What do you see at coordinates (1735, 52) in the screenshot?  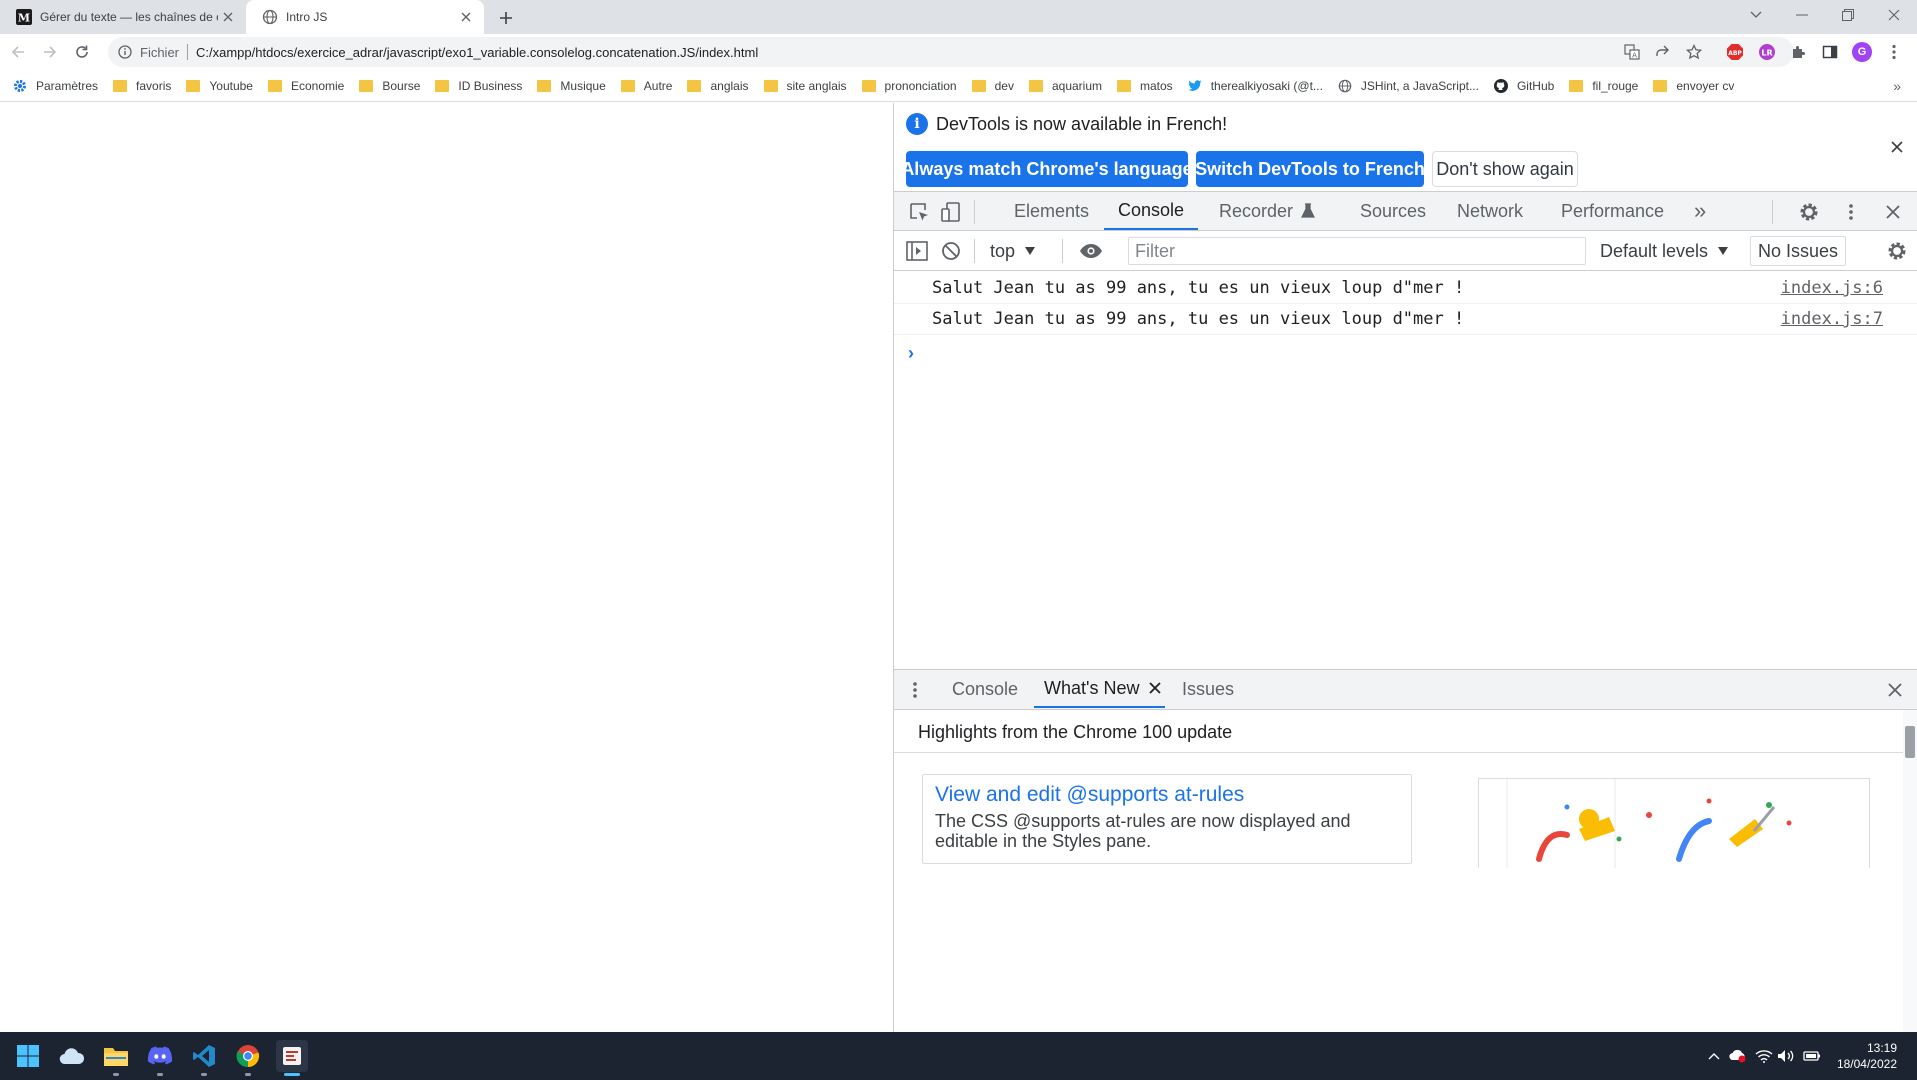 I see `adblock-icon: ABP` at bounding box center [1735, 52].